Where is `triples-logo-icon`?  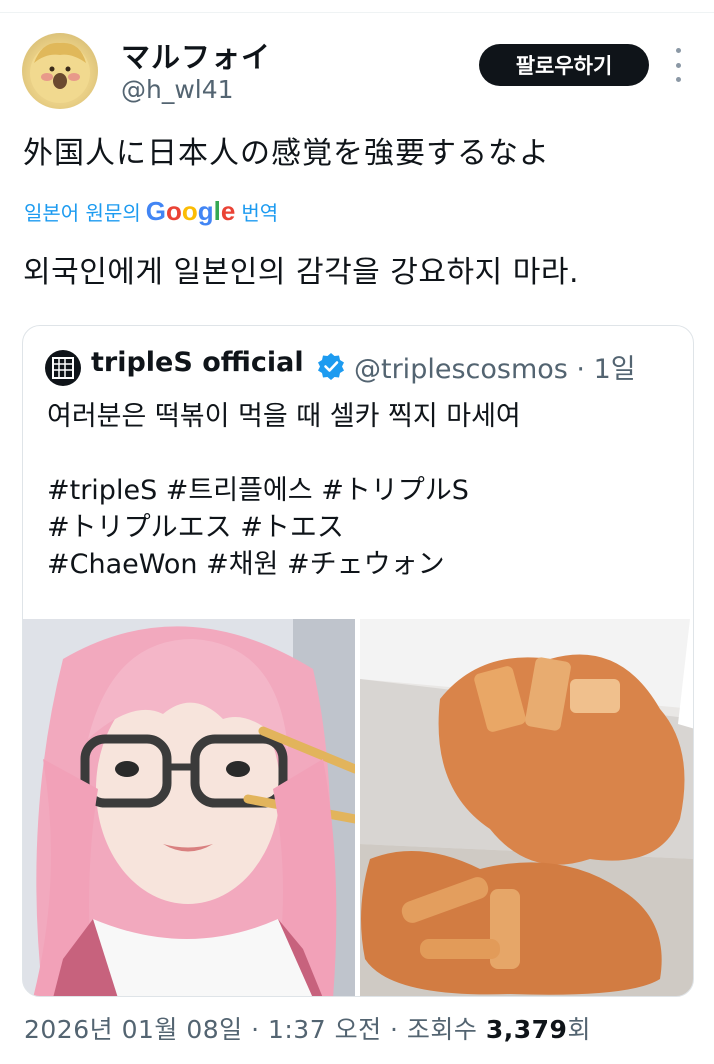 triples-logo-icon is located at coordinates (63, 368).